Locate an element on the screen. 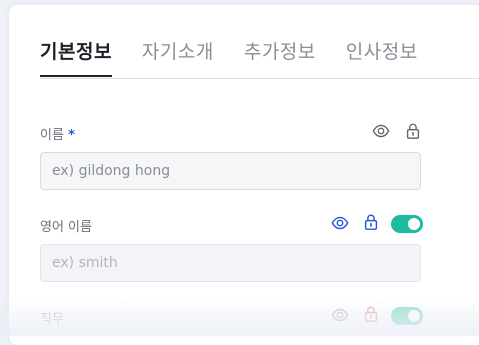 The width and height of the screenshot is (479, 345). english-name-input is located at coordinates (230, 263).